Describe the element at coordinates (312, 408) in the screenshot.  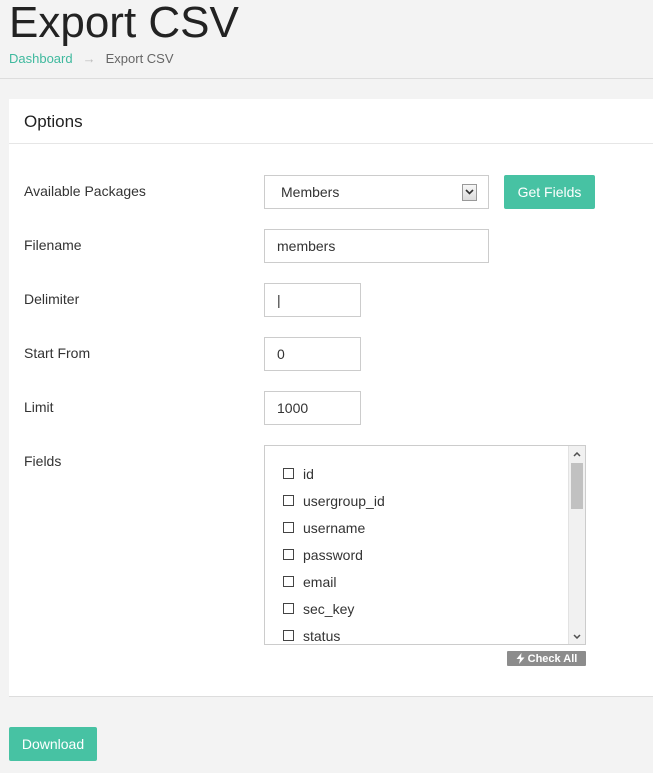
I see `limit-input` at that location.